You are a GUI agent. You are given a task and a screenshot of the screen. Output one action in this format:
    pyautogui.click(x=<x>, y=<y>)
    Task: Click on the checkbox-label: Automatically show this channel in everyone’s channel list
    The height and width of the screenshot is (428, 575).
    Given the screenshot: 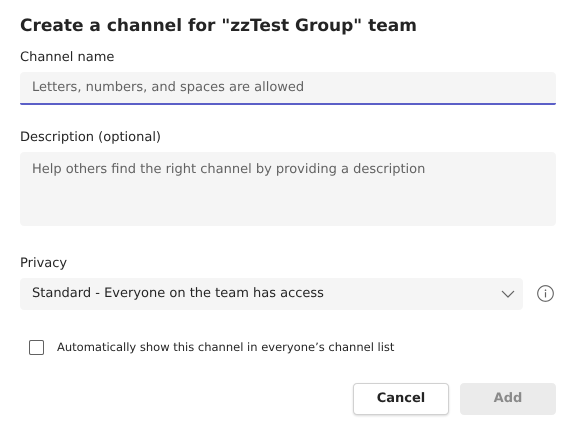 What is the action you would take?
    pyautogui.click(x=225, y=347)
    